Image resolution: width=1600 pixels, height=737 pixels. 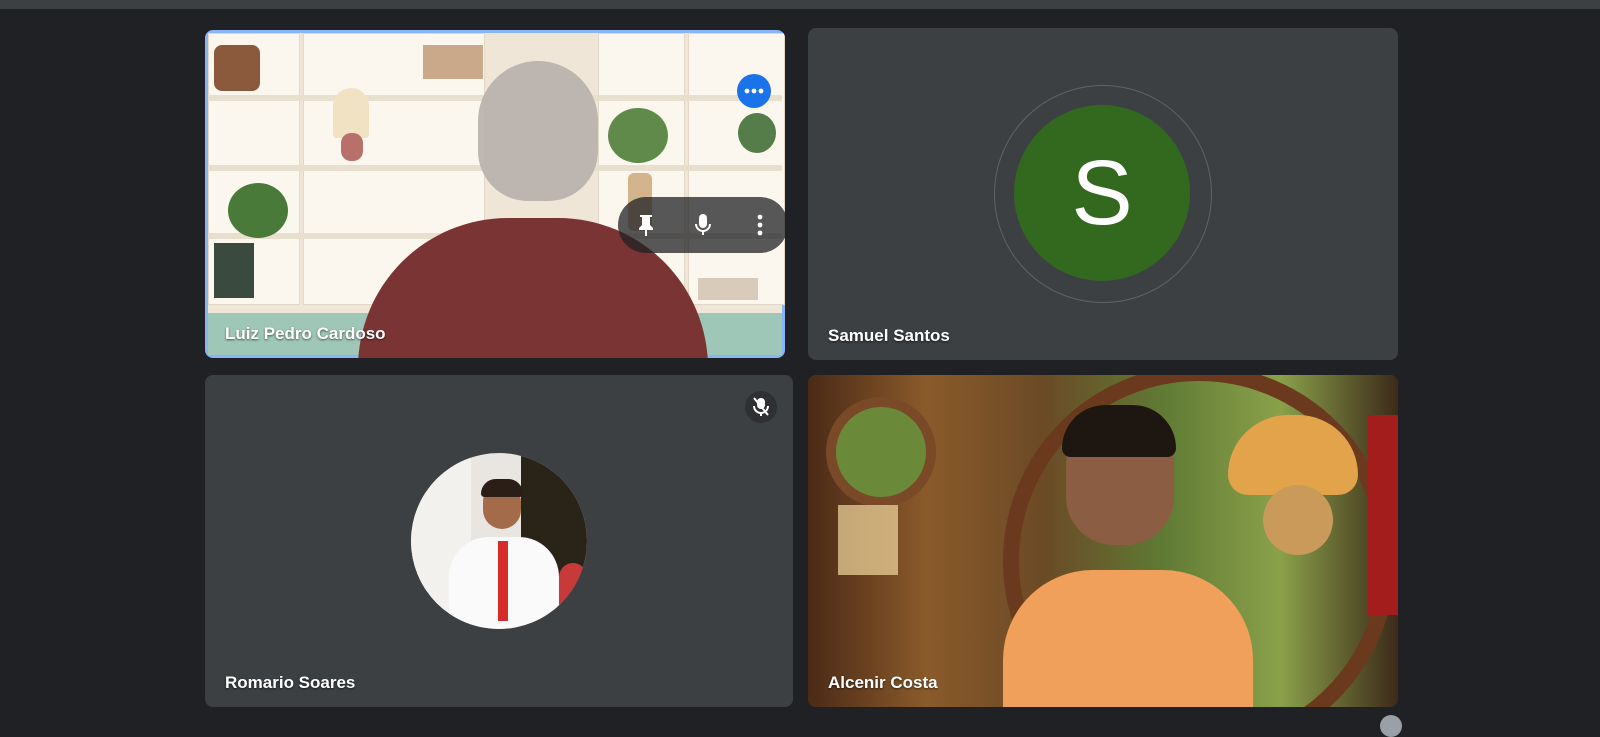 I want to click on participant-name: Luiz Pedro Cardoso, so click(x=305, y=333).